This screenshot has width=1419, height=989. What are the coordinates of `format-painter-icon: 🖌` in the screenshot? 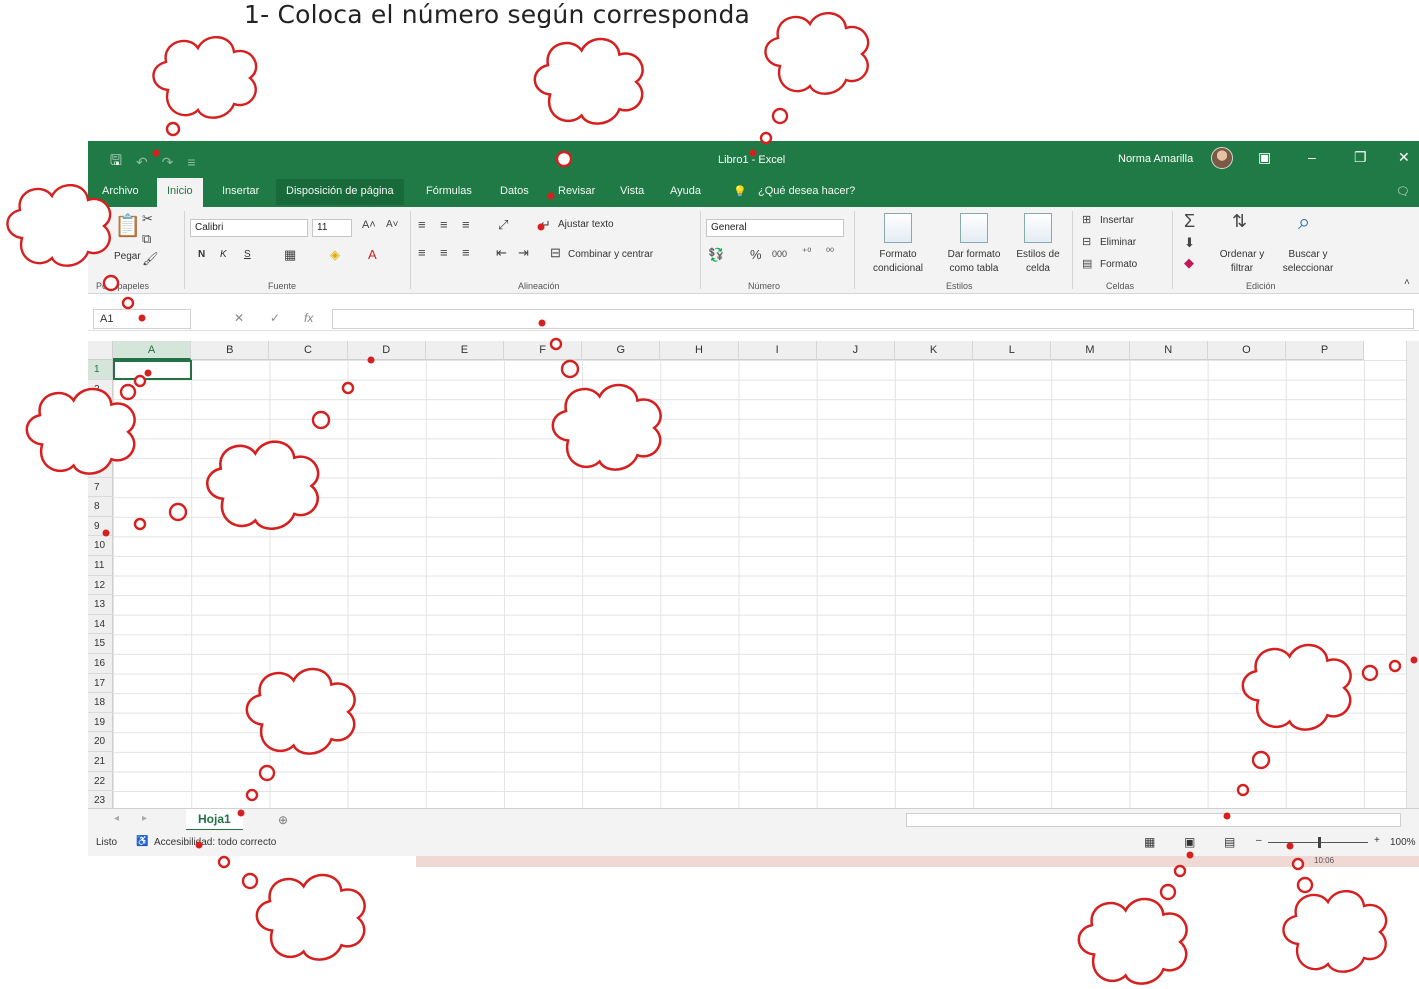 It's located at (150, 259).